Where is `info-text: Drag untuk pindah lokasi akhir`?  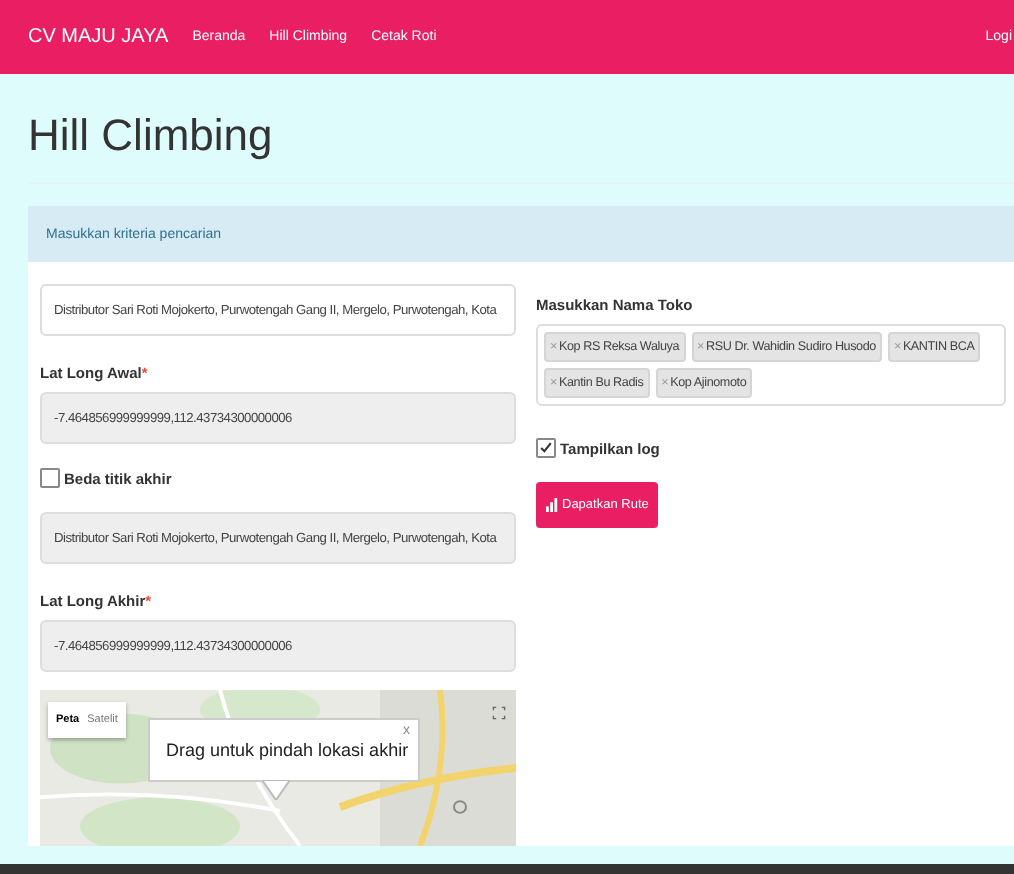 info-text: Drag untuk pindah lokasi akhir is located at coordinates (287, 750).